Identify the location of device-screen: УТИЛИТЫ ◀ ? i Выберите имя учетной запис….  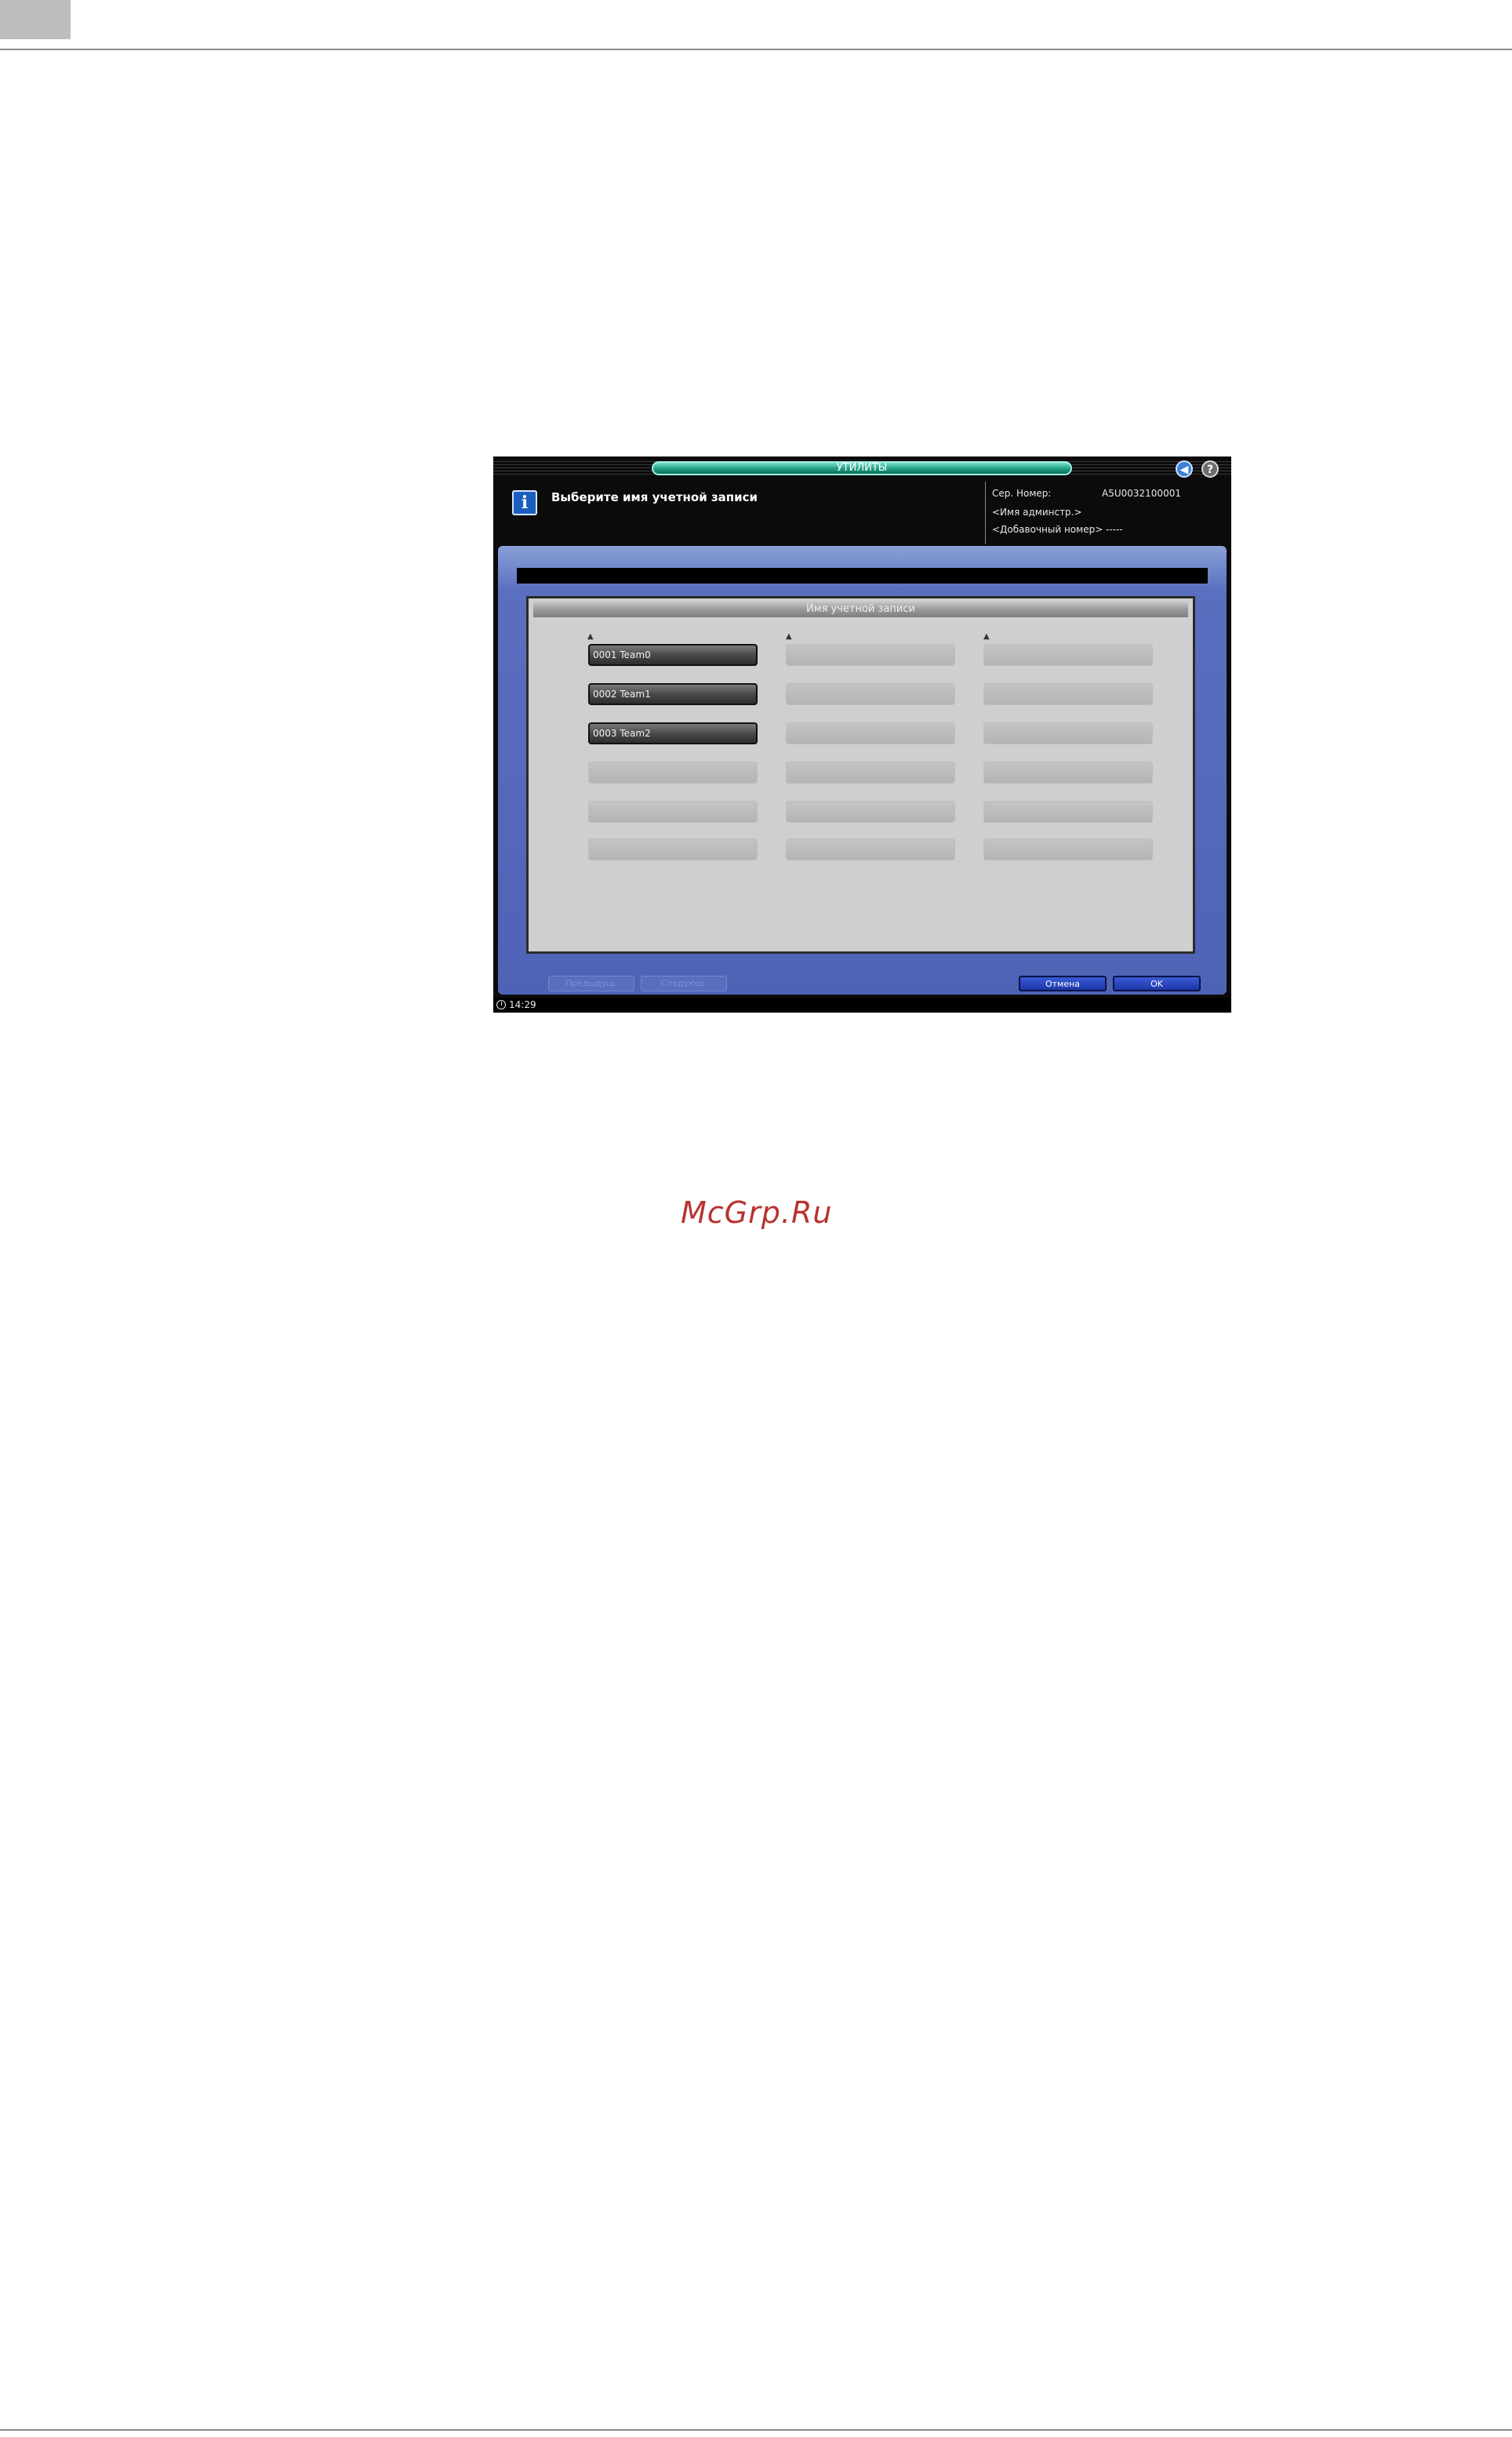
(862, 734).